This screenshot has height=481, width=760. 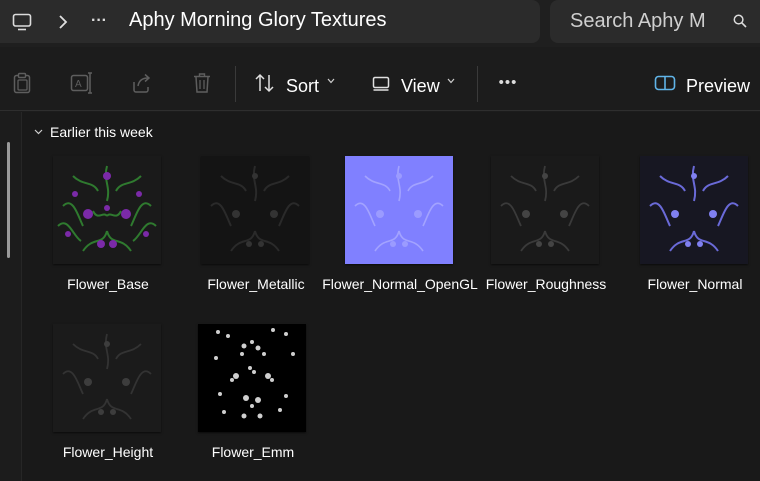 I want to click on share-icon, so click(x=142, y=83).